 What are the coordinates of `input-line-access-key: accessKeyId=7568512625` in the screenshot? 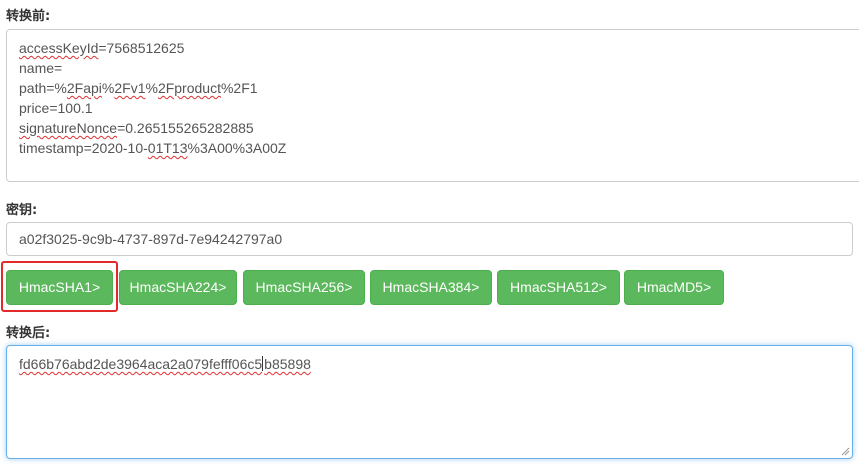 It's located at (102, 48).